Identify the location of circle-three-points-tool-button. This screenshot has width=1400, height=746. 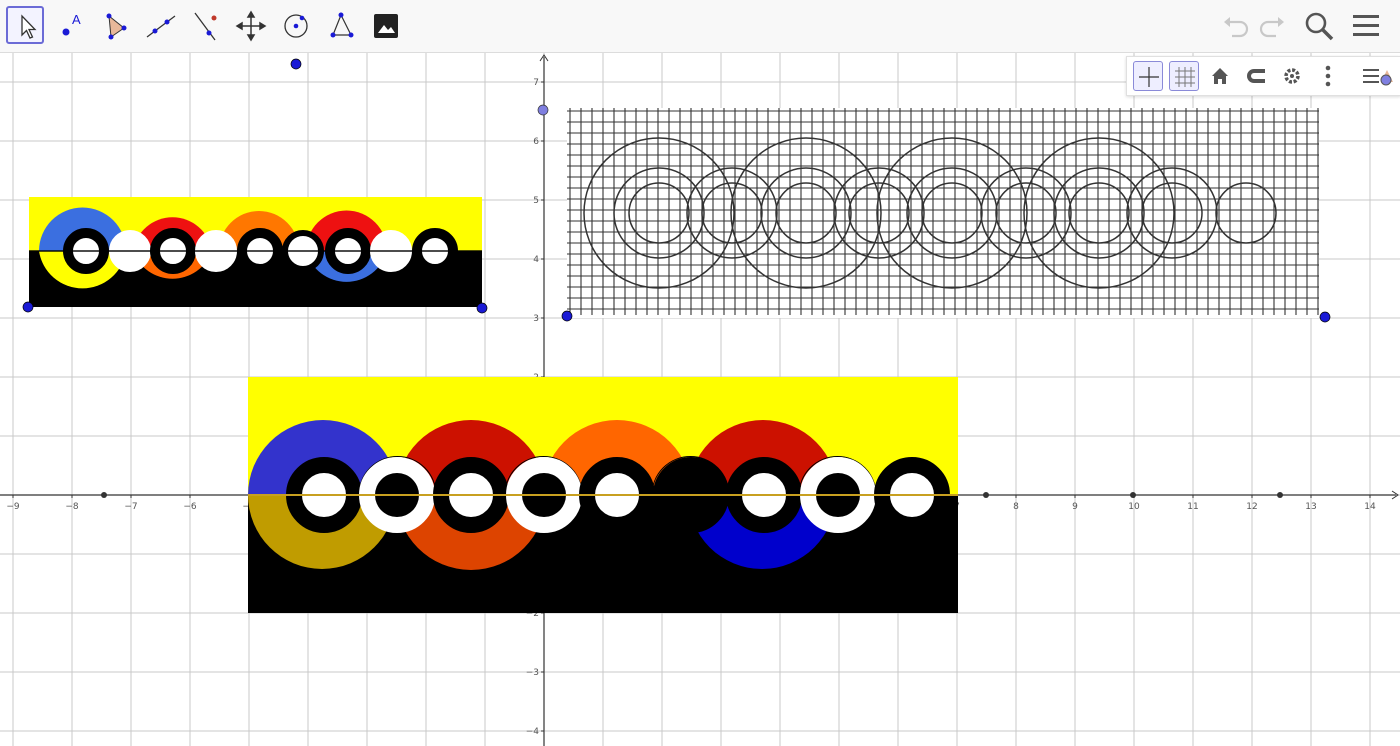
(340, 25).